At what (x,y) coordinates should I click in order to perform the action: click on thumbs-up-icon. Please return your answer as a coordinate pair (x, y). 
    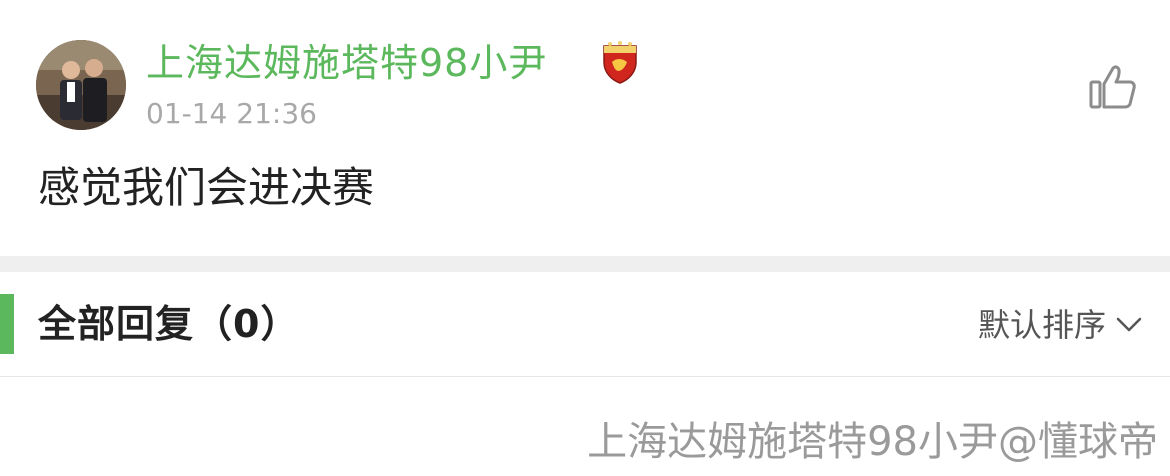
    Looking at the image, I should click on (1112, 87).